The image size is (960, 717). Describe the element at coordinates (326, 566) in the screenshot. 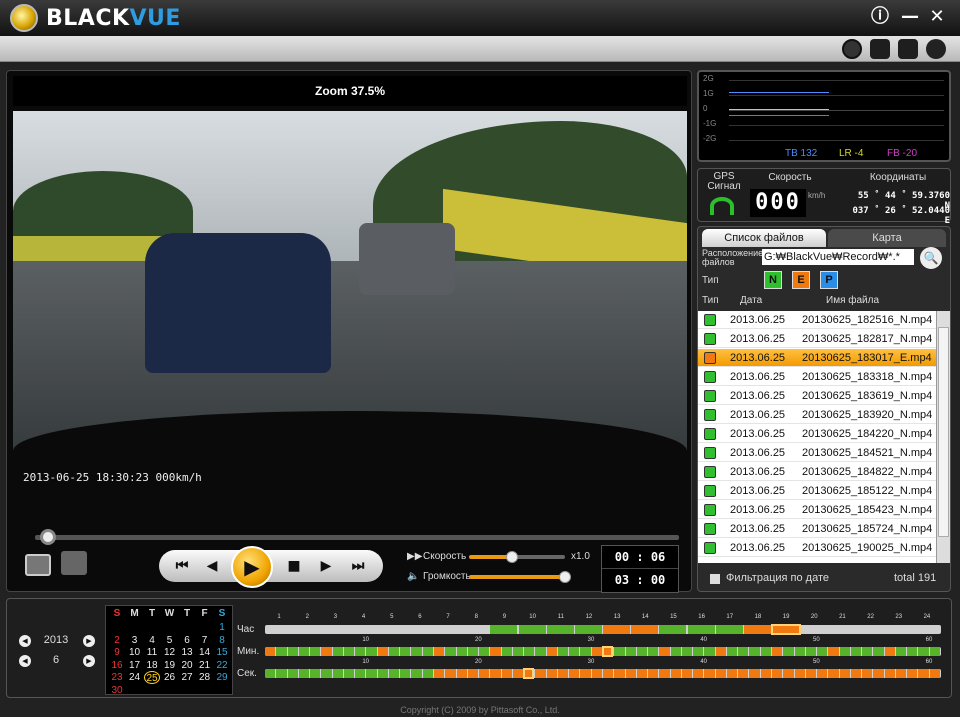

I see `next-file-button: ▶` at that location.